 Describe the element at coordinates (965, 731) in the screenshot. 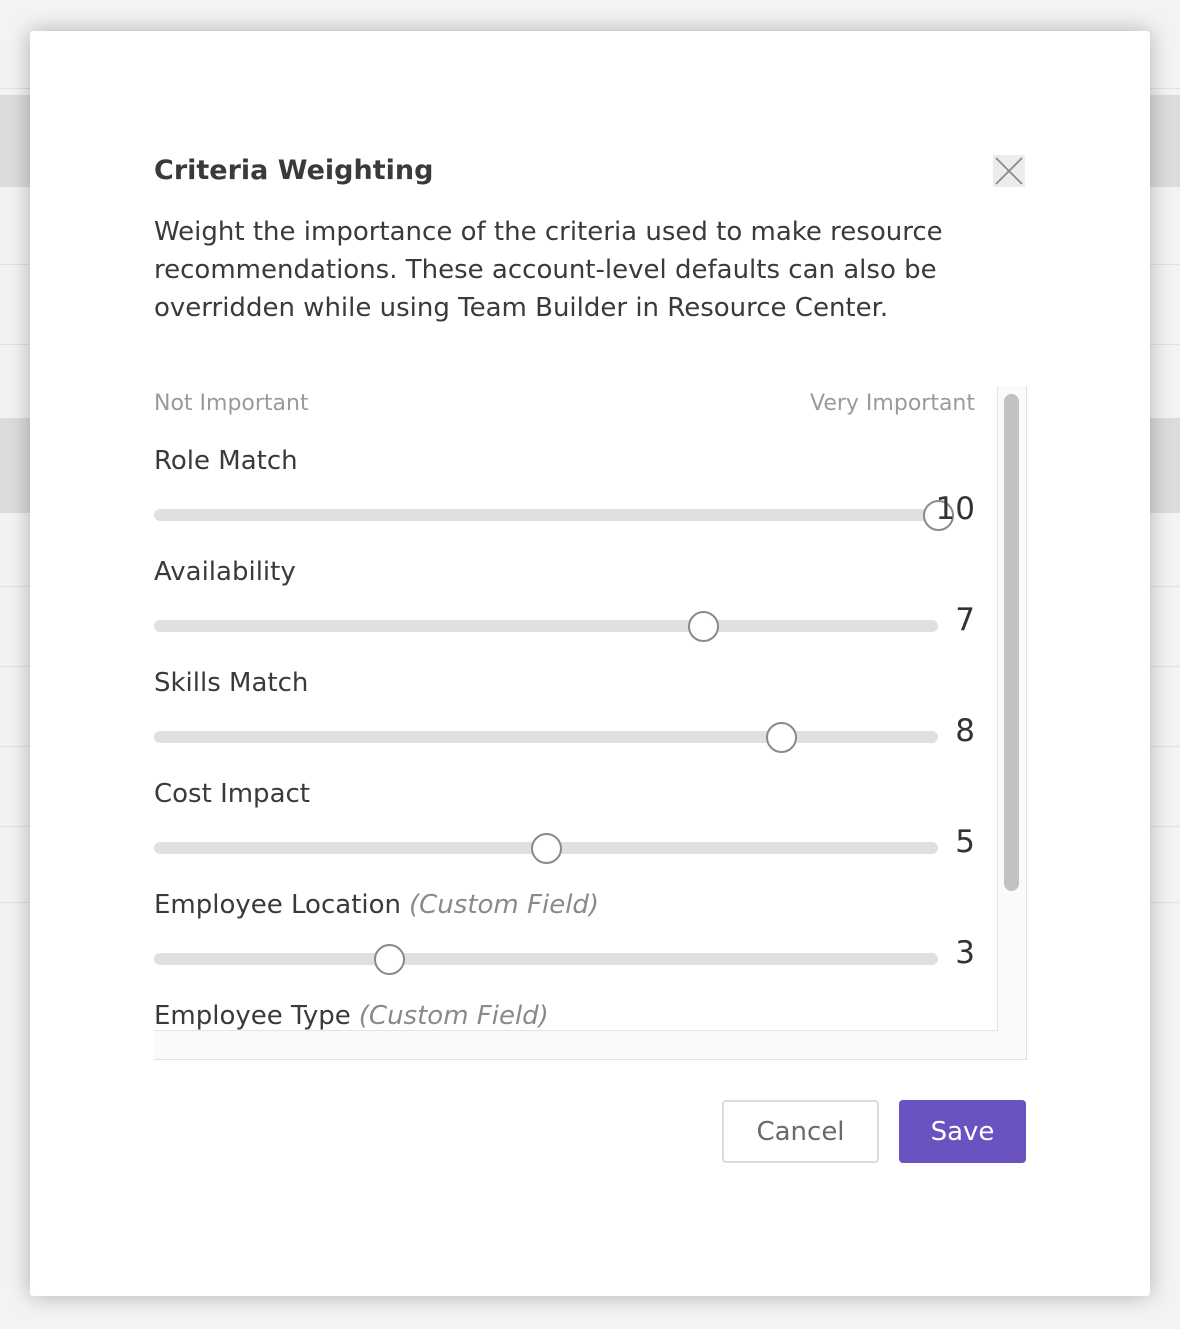

I see `criterion-value: 8` at that location.